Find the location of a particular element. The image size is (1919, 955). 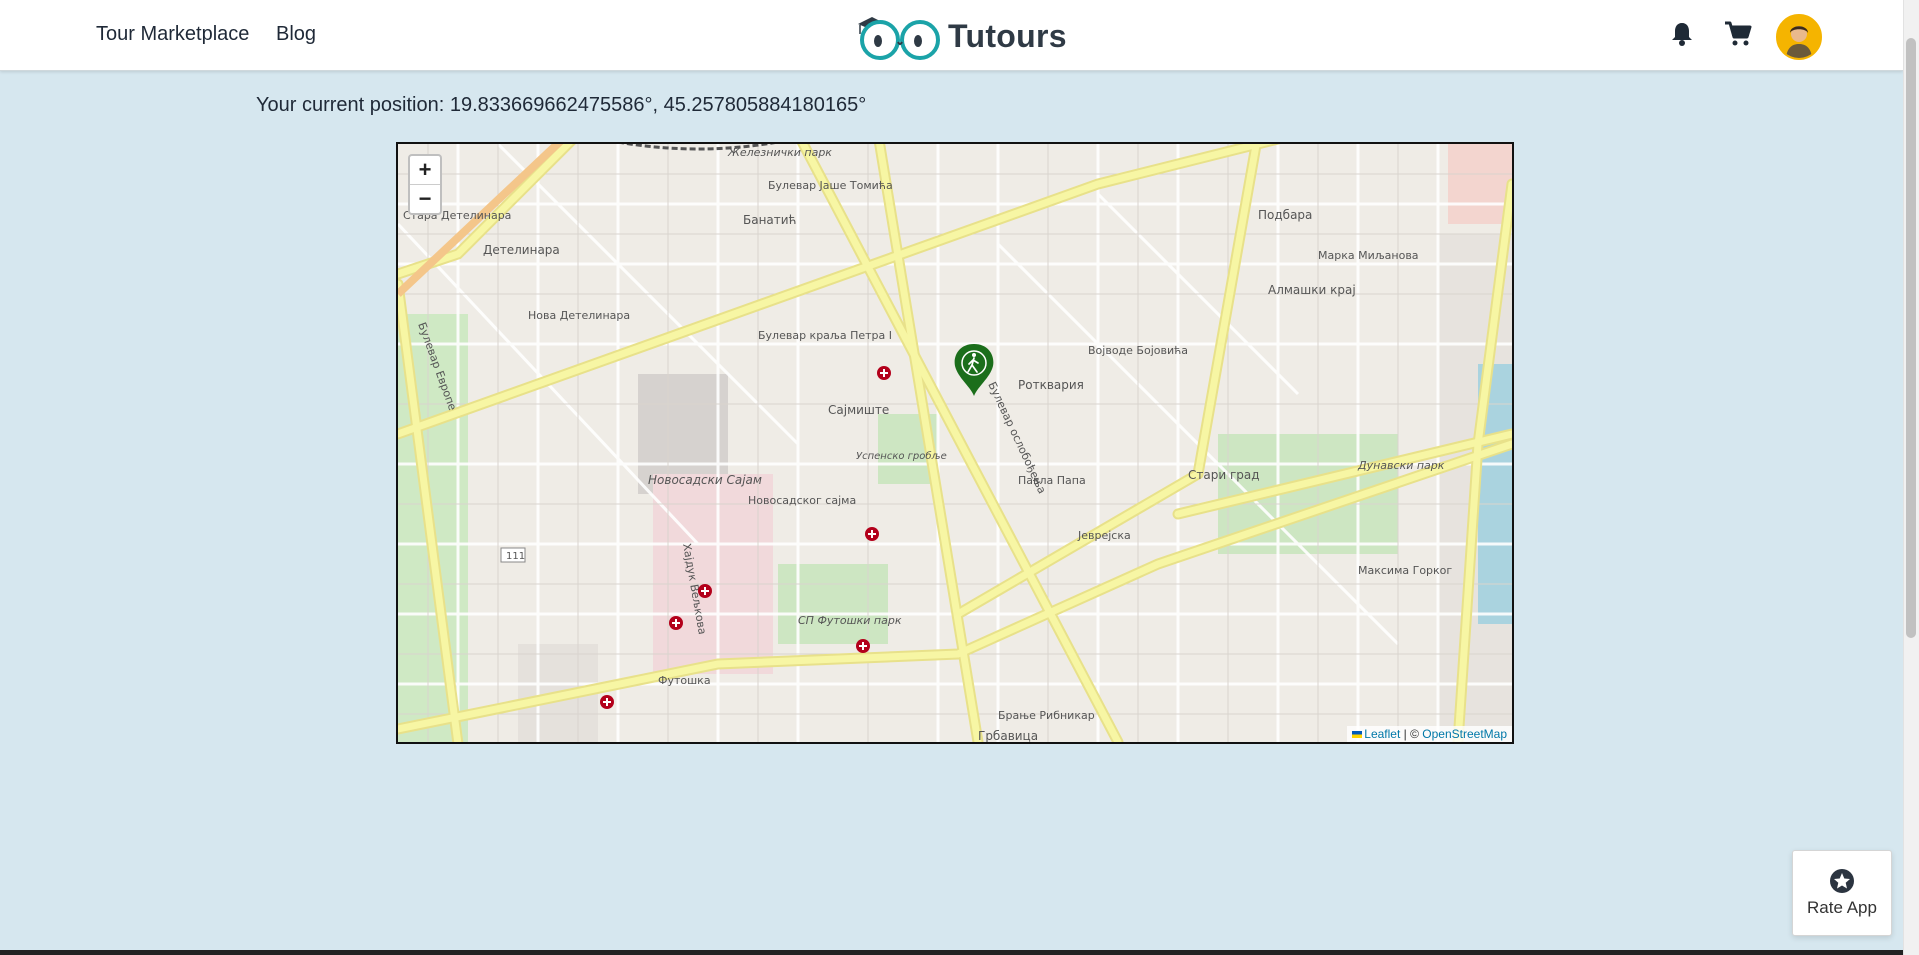

map-label: Марка Миљанова is located at coordinates (1368, 255).